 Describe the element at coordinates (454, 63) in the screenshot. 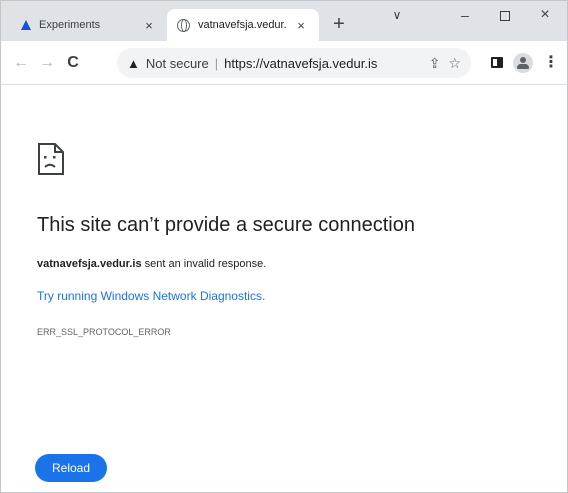

I see `bookmark-star-icon: ☆` at that location.